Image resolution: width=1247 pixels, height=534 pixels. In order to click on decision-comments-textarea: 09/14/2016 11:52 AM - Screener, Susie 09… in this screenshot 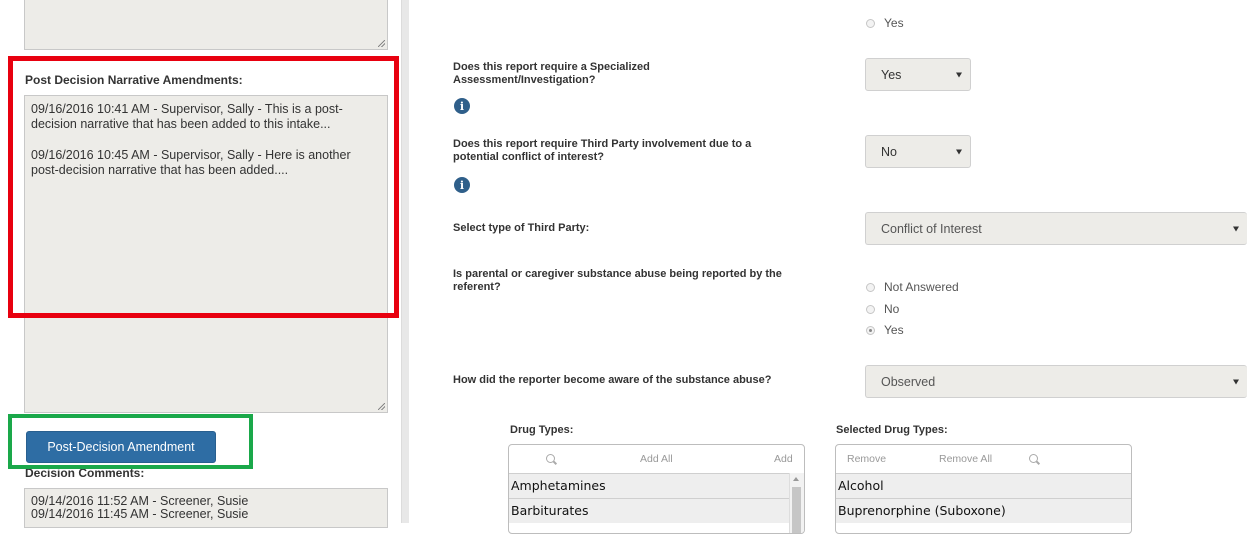, I will do `click(206, 508)`.